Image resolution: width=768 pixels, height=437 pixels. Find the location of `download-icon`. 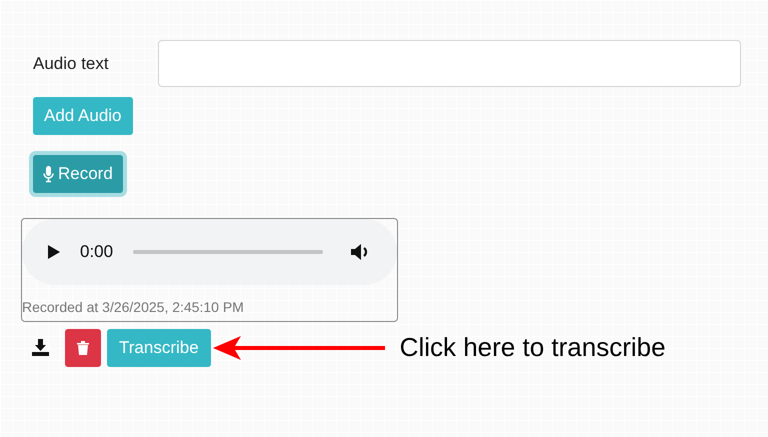

download-icon is located at coordinates (40, 347).